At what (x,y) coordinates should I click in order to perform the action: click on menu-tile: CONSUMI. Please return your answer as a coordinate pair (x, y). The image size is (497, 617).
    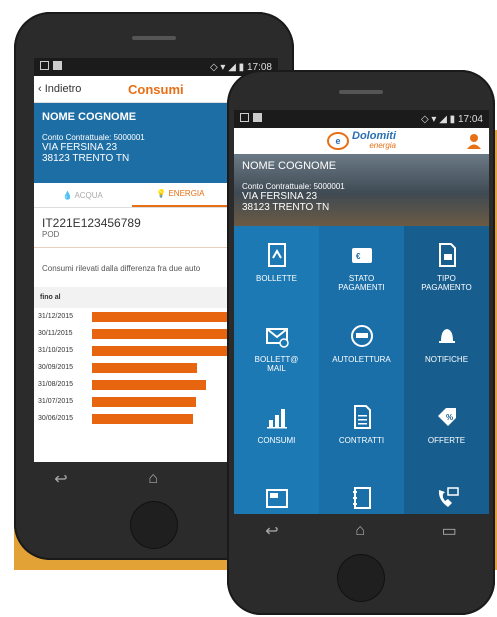
    Looking at the image, I should click on (276, 428).